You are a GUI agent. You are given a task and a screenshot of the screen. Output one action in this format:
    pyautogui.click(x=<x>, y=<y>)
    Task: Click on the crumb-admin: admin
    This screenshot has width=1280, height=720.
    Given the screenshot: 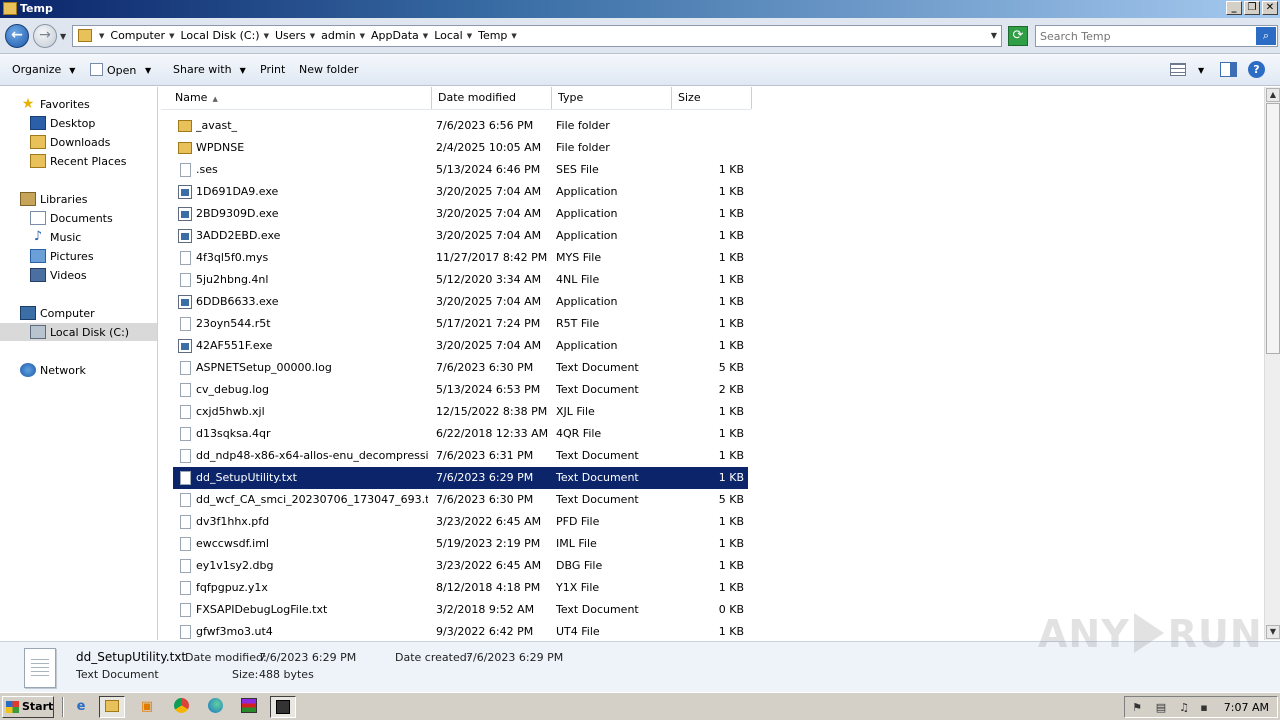 What is the action you would take?
    pyautogui.click(x=338, y=35)
    